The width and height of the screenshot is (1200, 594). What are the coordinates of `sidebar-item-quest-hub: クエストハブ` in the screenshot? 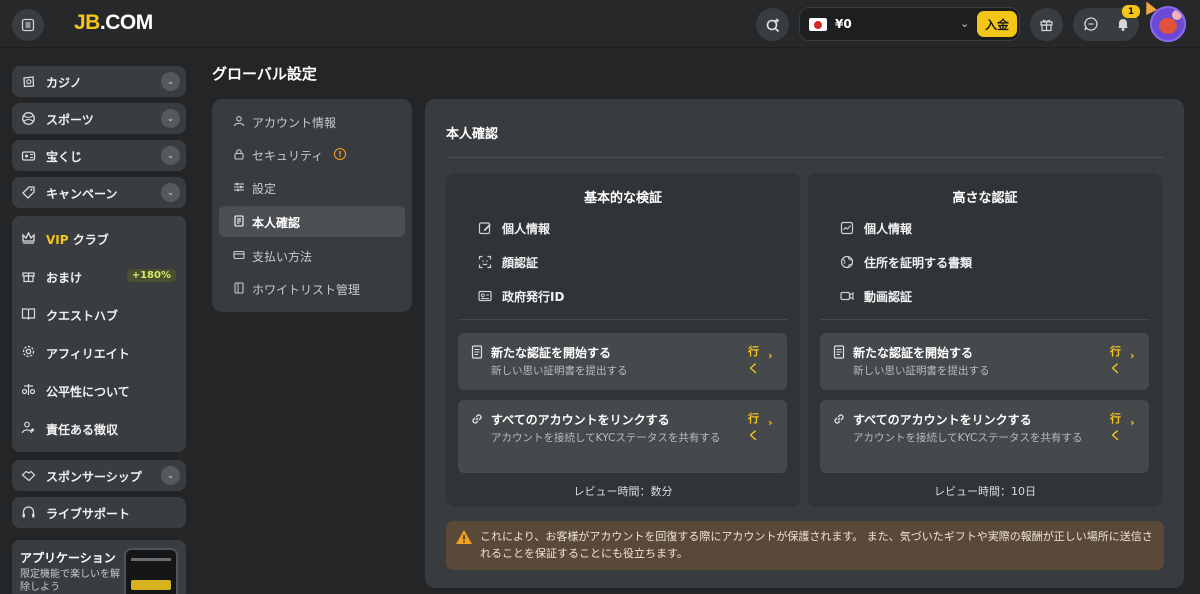 It's located at (99, 314).